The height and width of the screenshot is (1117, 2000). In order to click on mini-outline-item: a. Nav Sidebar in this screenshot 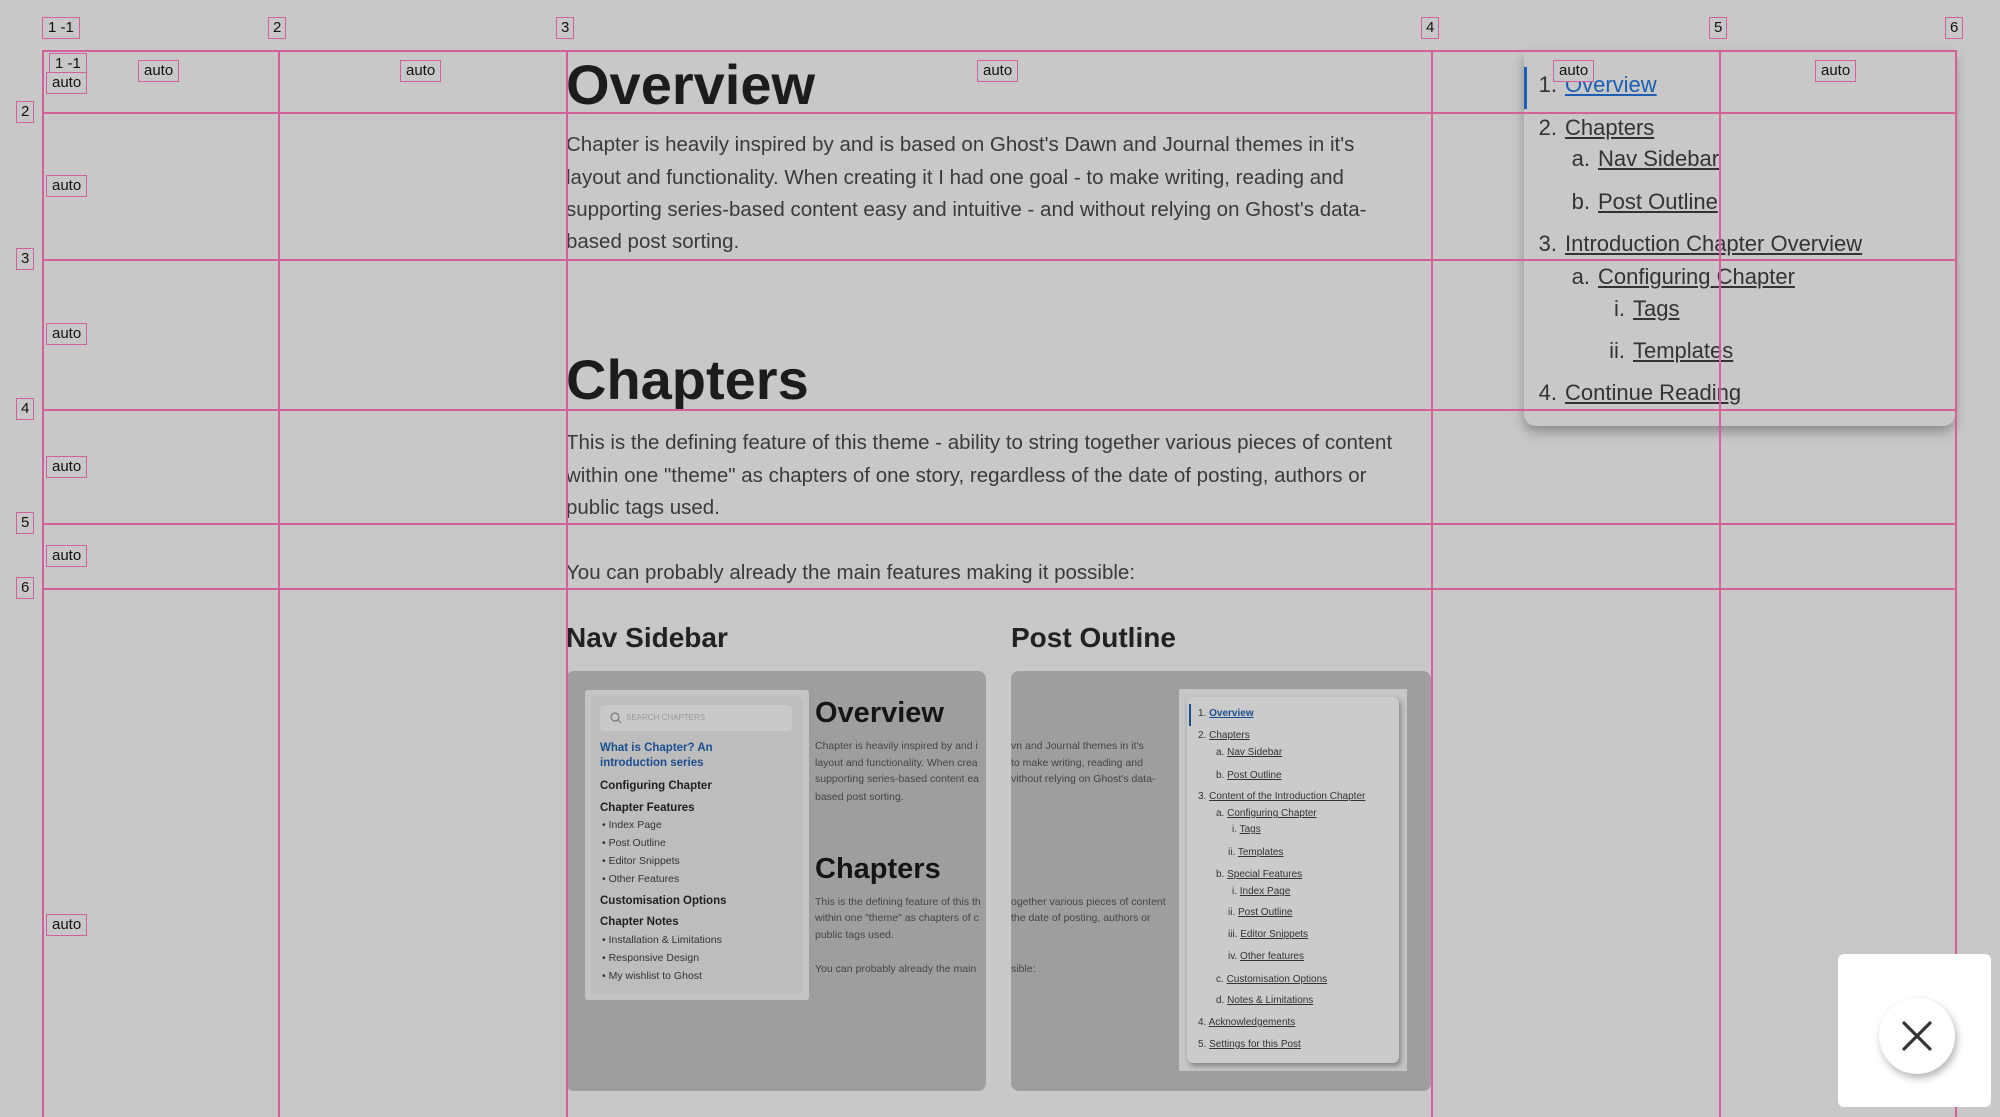, I will do `click(1249, 752)`.